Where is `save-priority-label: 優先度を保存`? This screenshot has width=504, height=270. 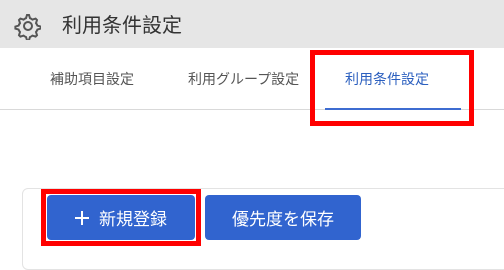 save-priority-label: 優先度を保存 is located at coordinates (283, 220).